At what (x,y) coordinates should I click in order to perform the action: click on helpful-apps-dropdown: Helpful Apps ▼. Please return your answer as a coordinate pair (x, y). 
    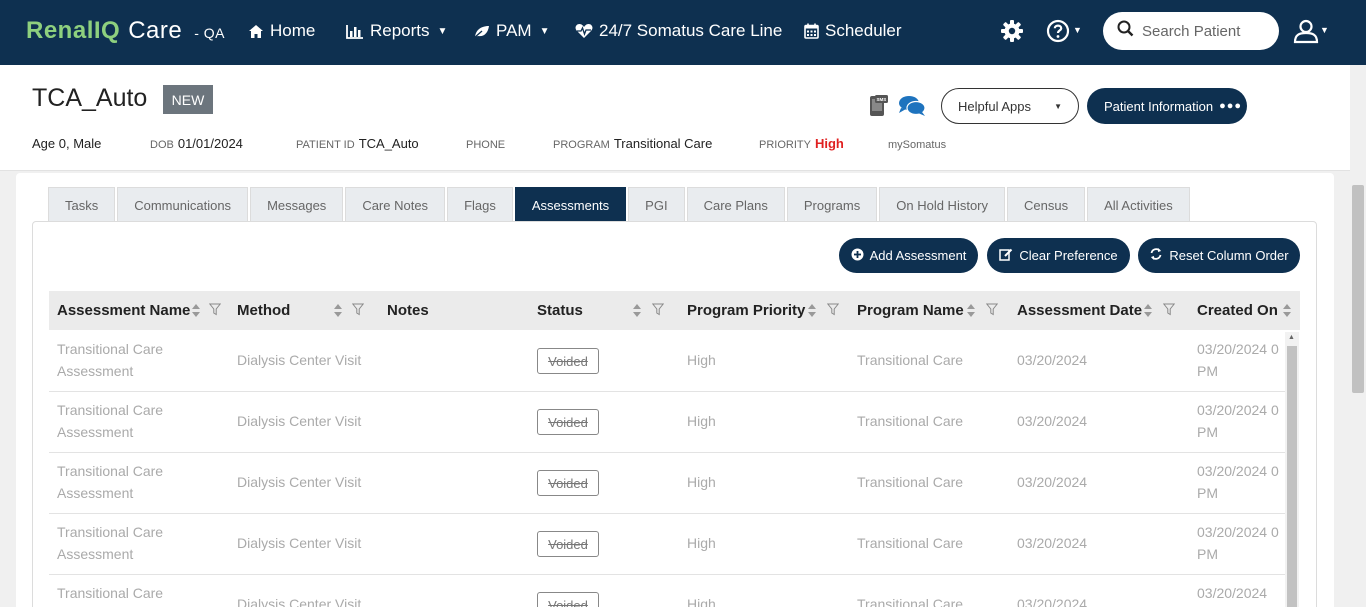
    Looking at the image, I should click on (1010, 106).